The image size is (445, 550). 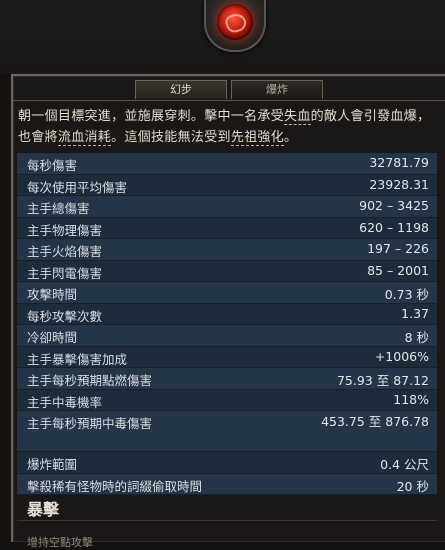 I want to click on stat-value: +1006%, so click(x=401, y=356).